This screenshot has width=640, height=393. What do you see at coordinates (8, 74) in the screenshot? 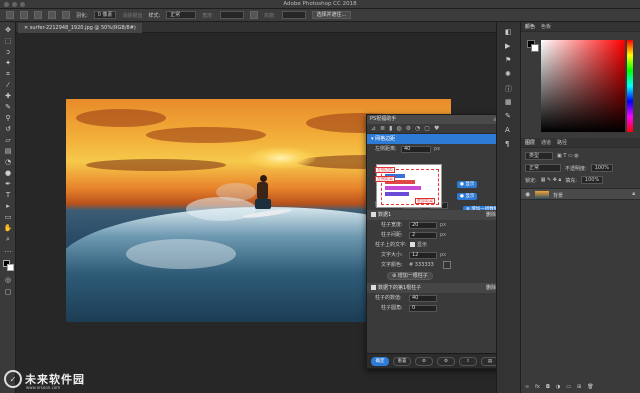
I see `crop-tool-icon: ⌗` at bounding box center [8, 74].